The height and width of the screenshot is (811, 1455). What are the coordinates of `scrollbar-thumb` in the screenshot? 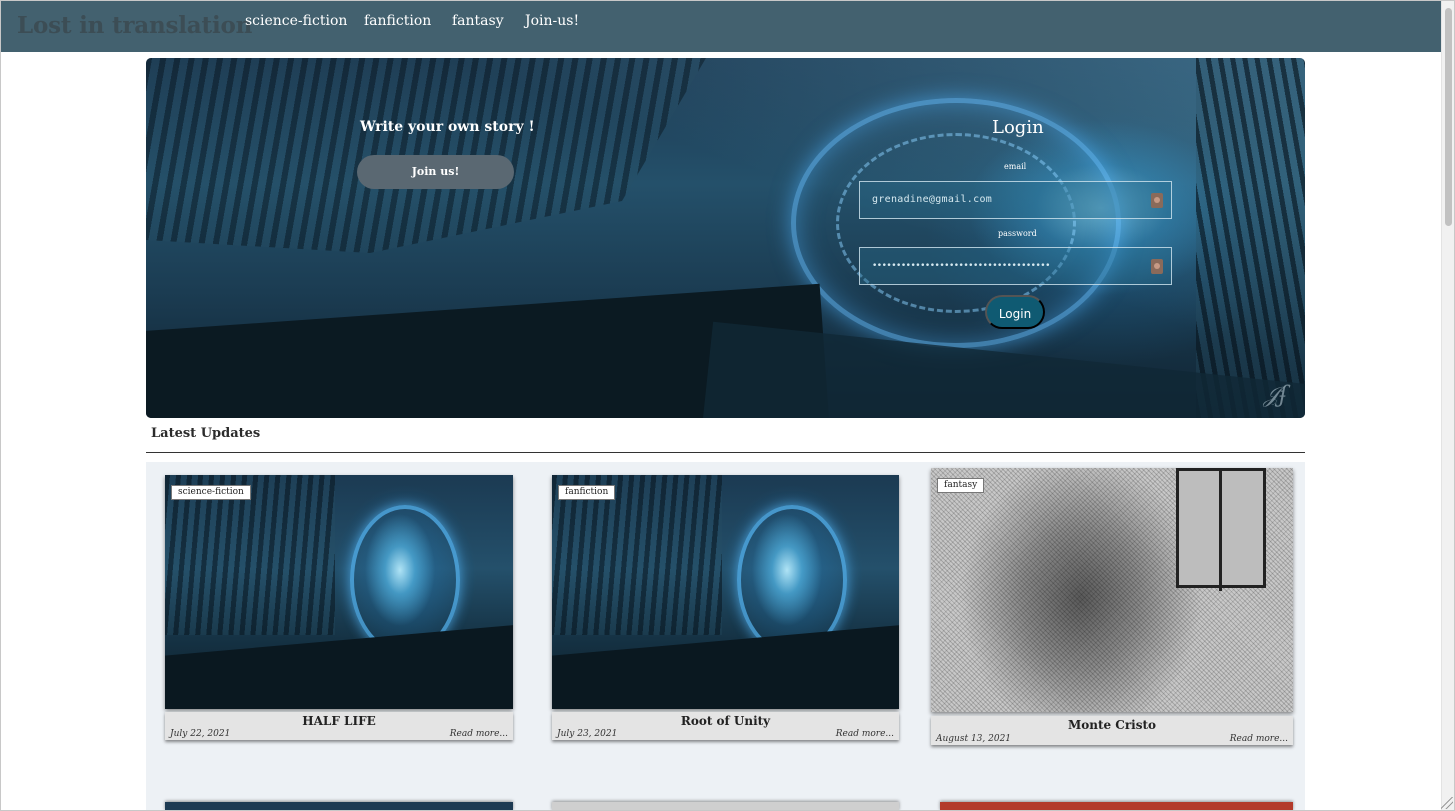 It's located at (1448, 117).